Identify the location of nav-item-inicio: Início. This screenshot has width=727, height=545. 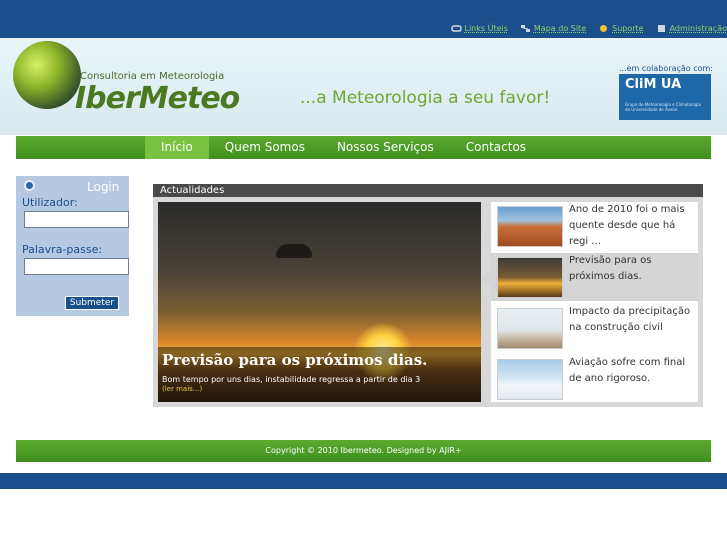
(177, 147).